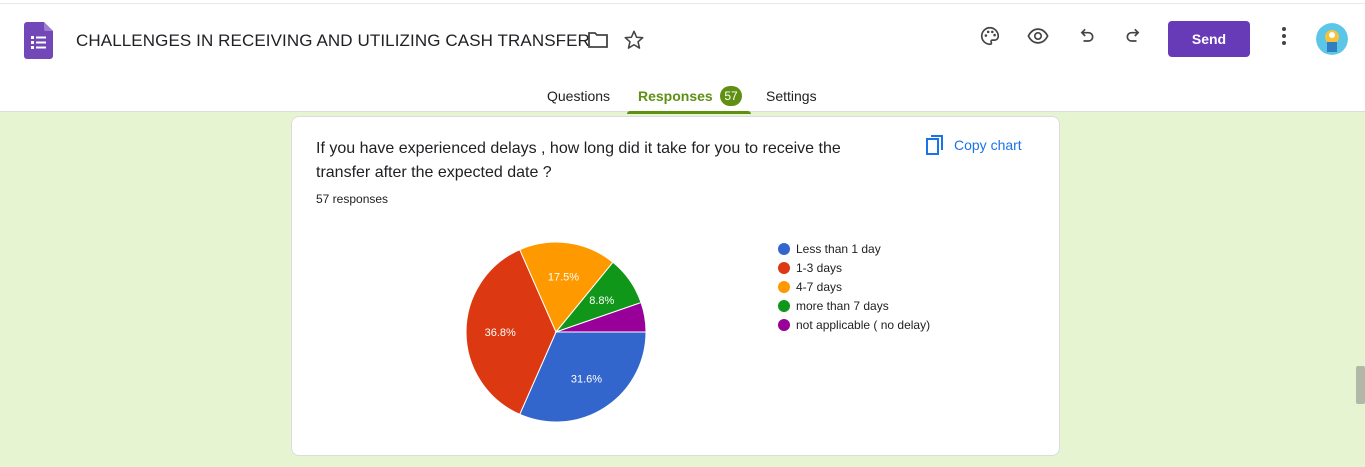 Image resolution: width=1365 pixels, height=467 pixels. What do you see at coordinates (863, 324) in the screenshot?
I see `legend-label: not applicable ( no delay)` at bounding box center [863, 324].